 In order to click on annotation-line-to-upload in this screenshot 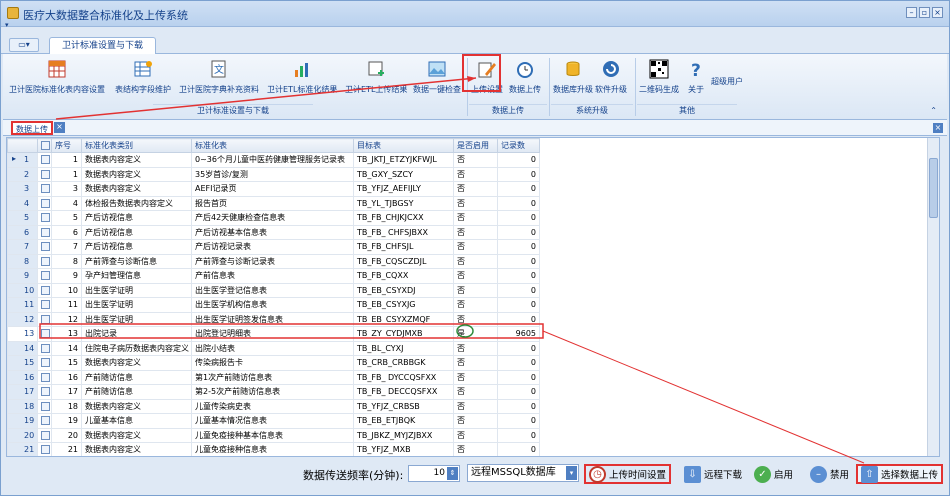, I will do `click(703, 397)`.